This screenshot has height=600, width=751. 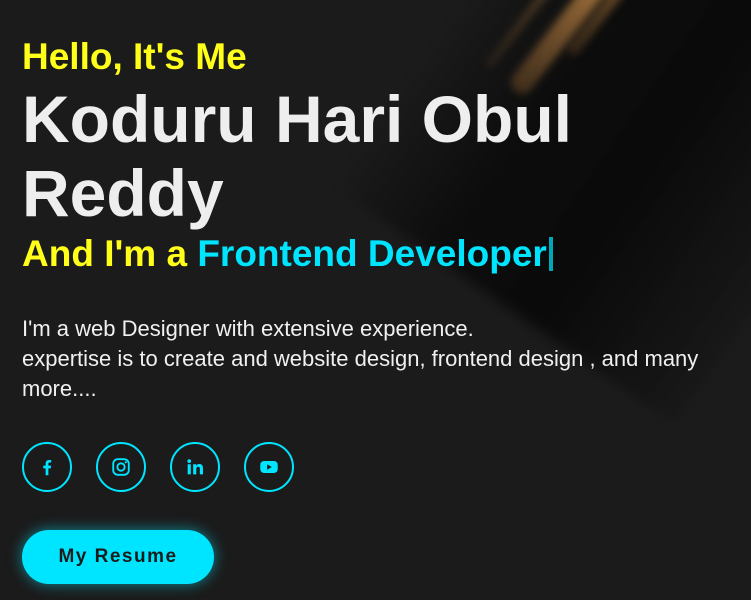 I want to click on facebook-link, so click(x=47, y=467).